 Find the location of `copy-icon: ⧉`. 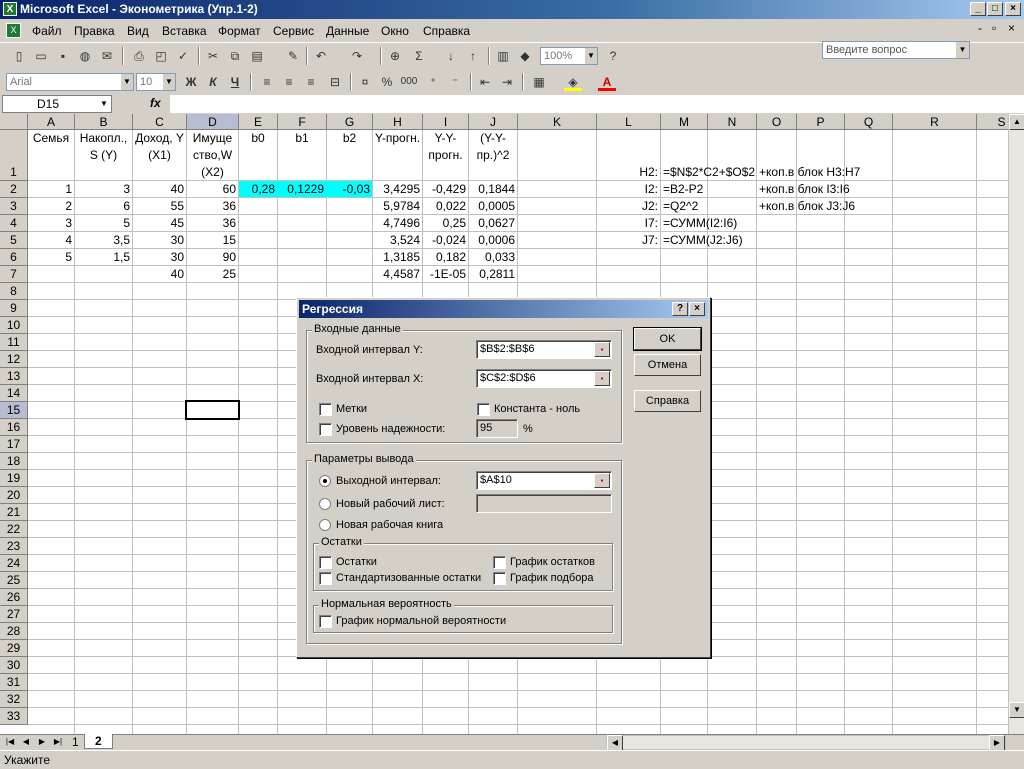

copy-icon: ⧉ is located at coordinates (235, 56).